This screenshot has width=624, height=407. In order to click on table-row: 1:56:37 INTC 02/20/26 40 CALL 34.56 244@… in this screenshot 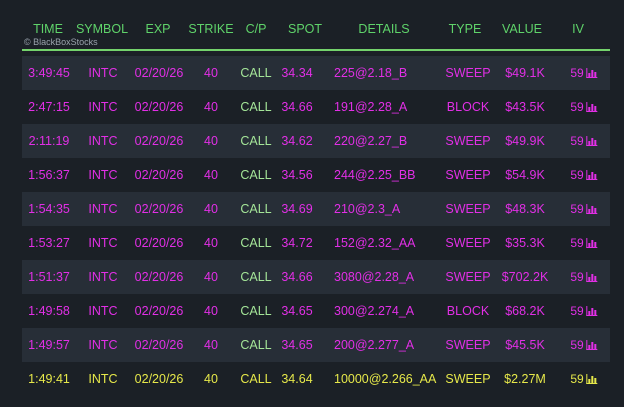, I will do `click(316, 175)`.